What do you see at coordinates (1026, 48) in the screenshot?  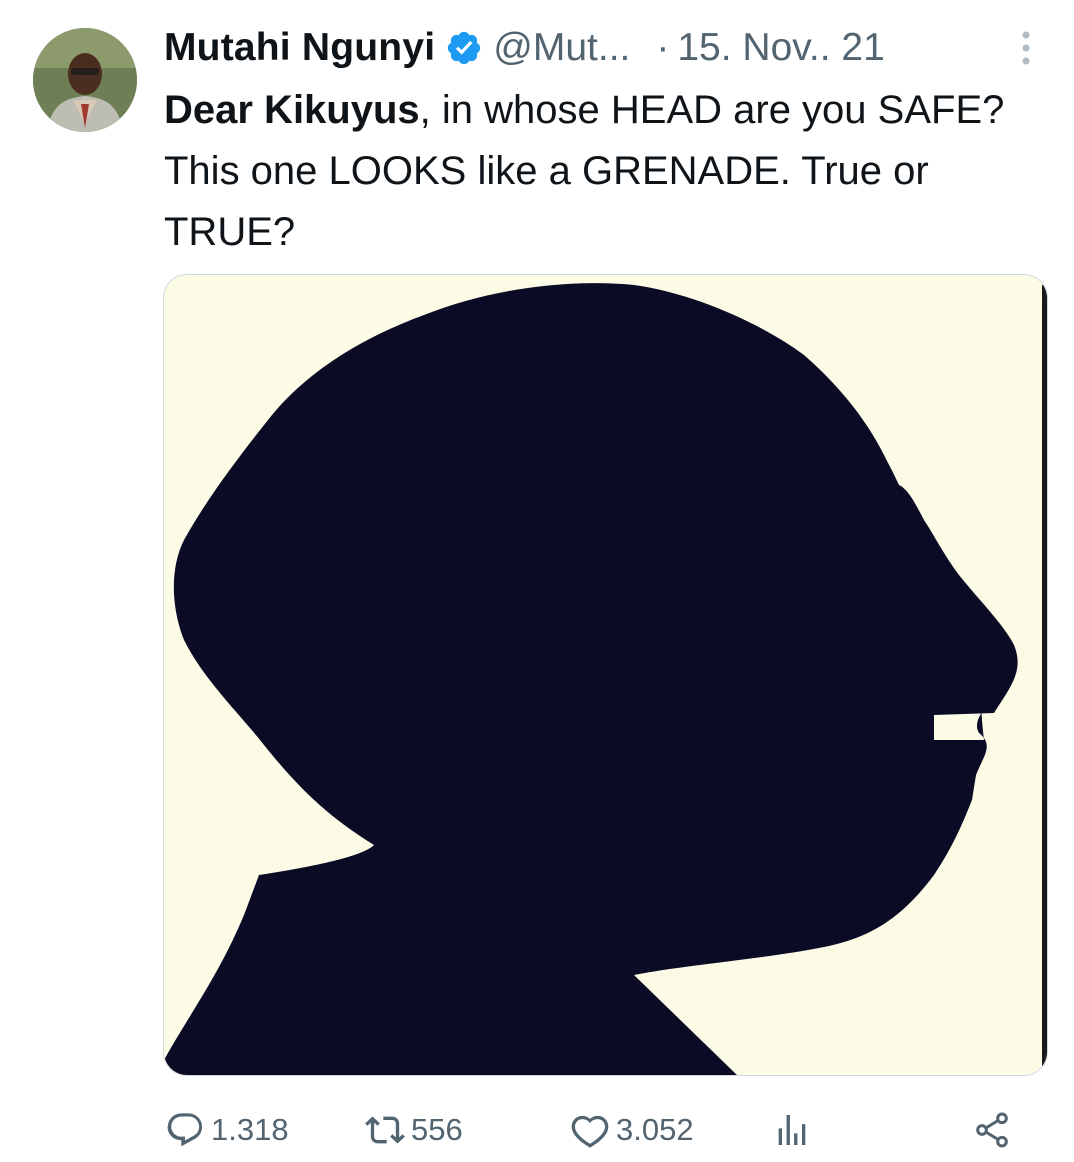 I see `more-vertical-icon` at bounding box center [1026, 48].